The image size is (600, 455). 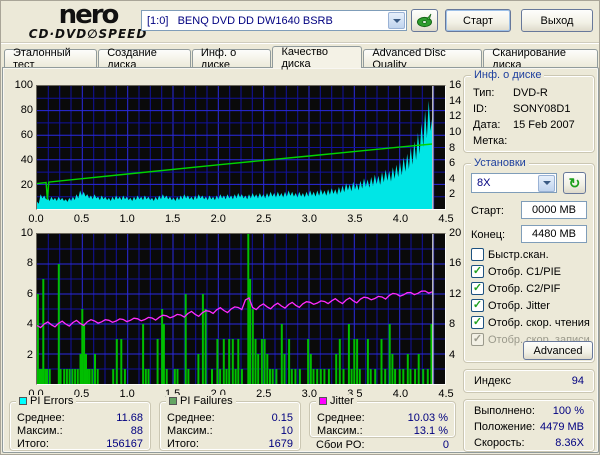 I want to click on checkbox-label: Отобр. C1/PIE, so click(x=524, y=271).